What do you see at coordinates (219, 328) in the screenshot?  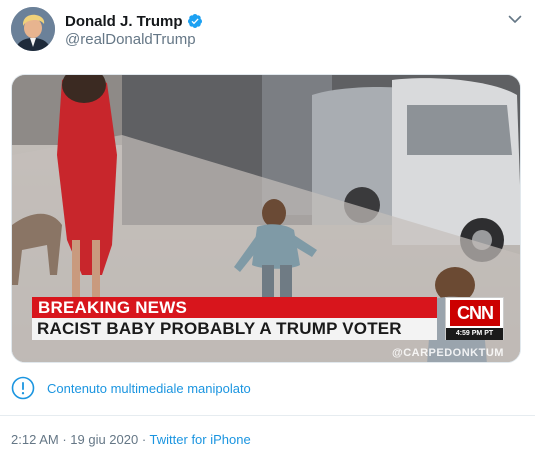 I see `headline-text: RACIST BABY PROBABLY A TRUMP VOTER` at bounding box center [219, 328].